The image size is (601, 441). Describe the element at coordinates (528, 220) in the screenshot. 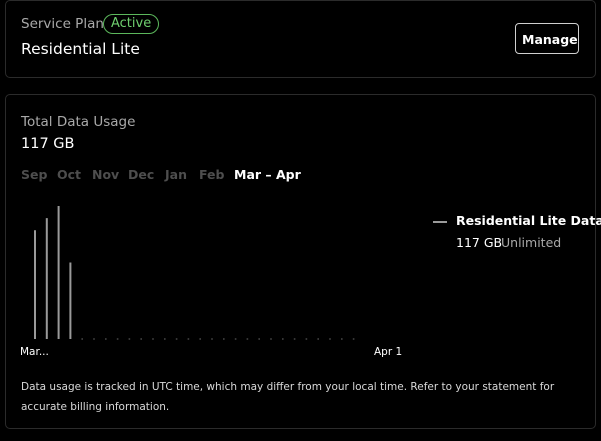

I see `legend-series-name: Residential Lite Data` at that location.